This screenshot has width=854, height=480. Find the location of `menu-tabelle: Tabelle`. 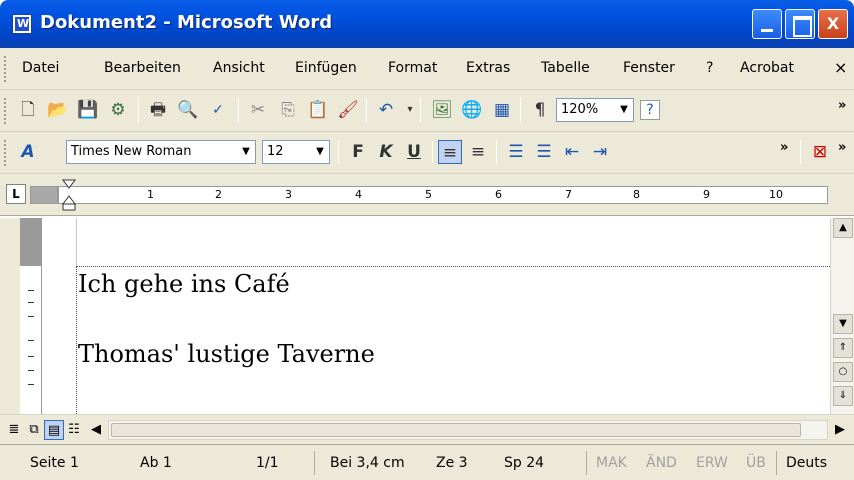

menu-tabelle: Tabelle is located at coordinates (565, 68).